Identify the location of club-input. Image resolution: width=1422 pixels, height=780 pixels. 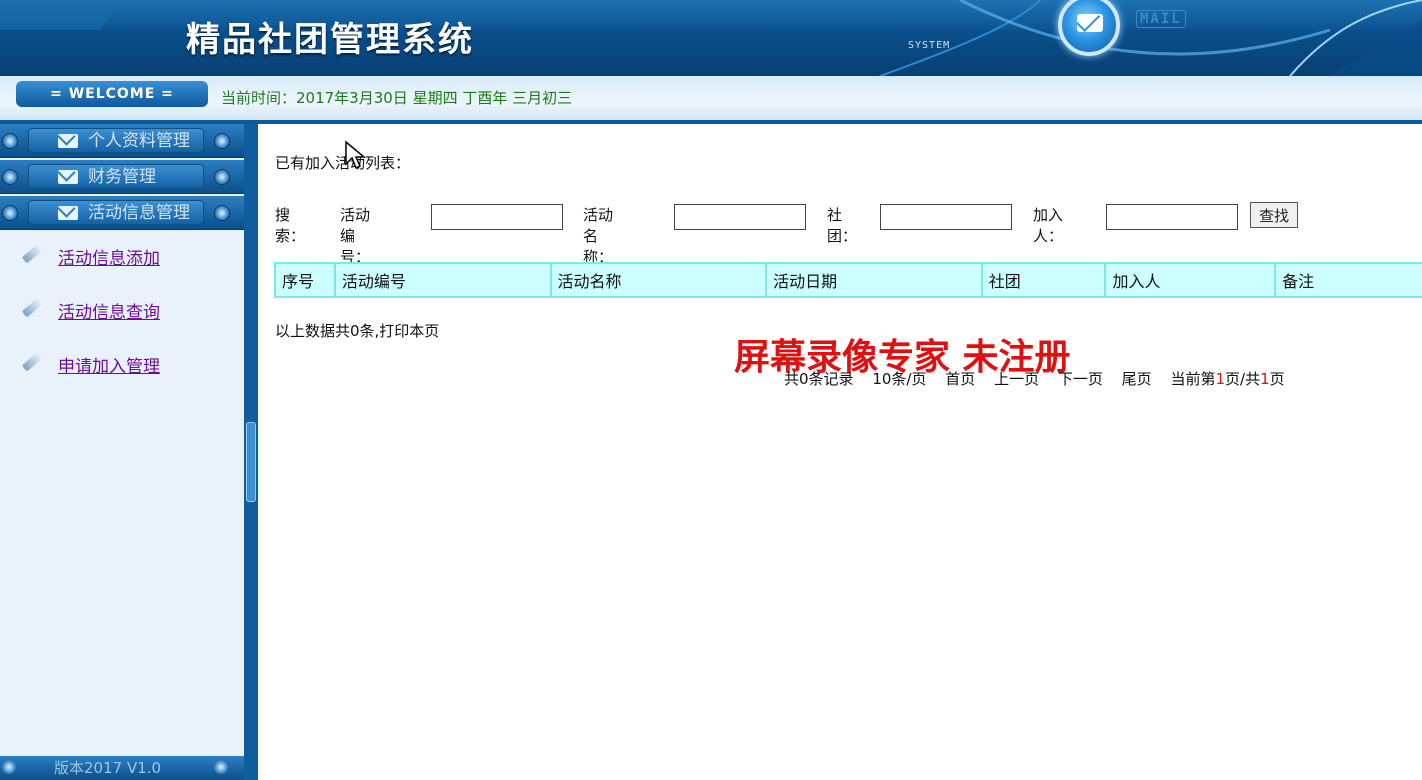
(946, 217).